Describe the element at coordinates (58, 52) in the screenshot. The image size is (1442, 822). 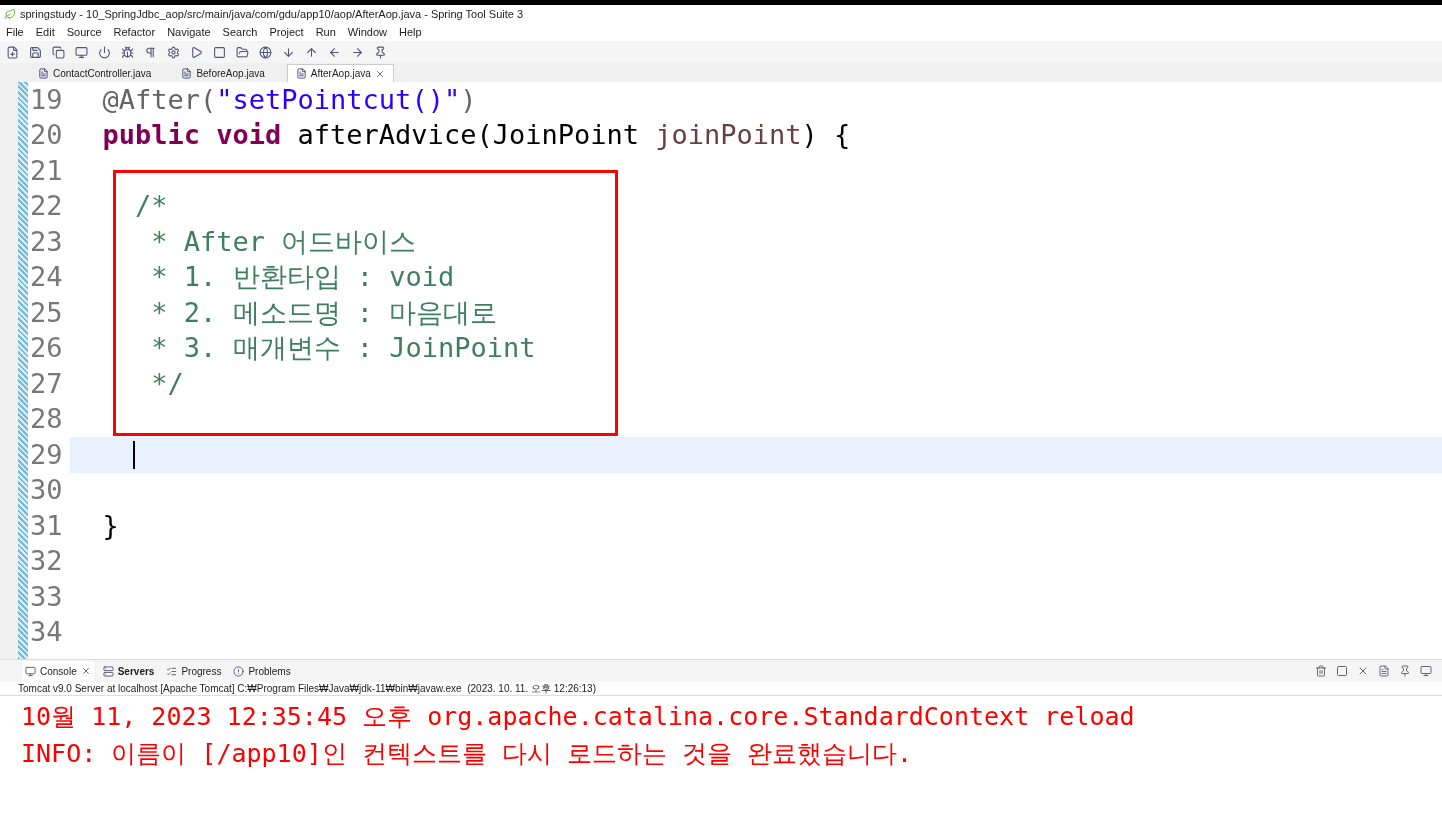
I see `save-all-icon` at that location.